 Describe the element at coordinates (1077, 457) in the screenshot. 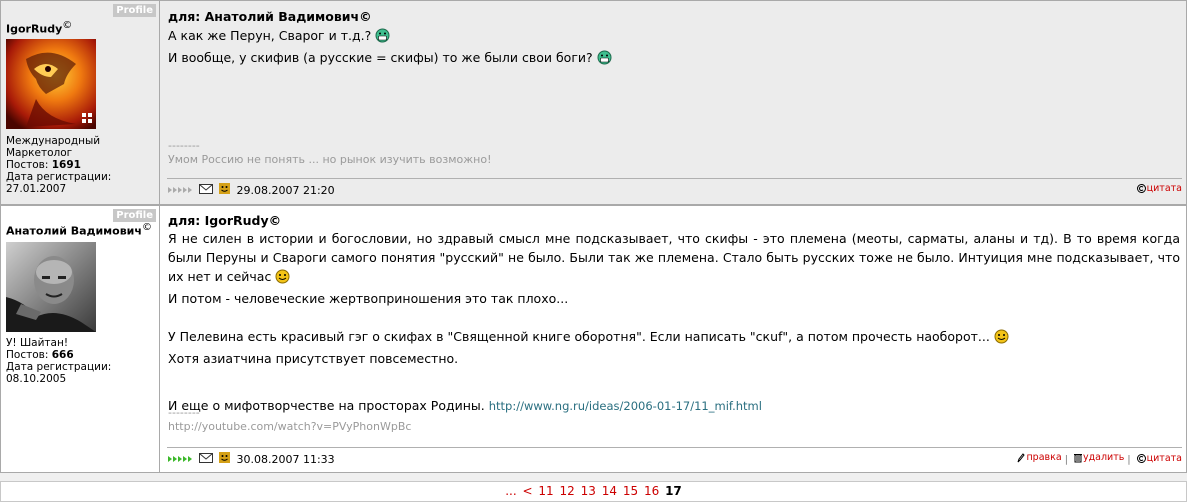

I see `trash-icon` at that location.